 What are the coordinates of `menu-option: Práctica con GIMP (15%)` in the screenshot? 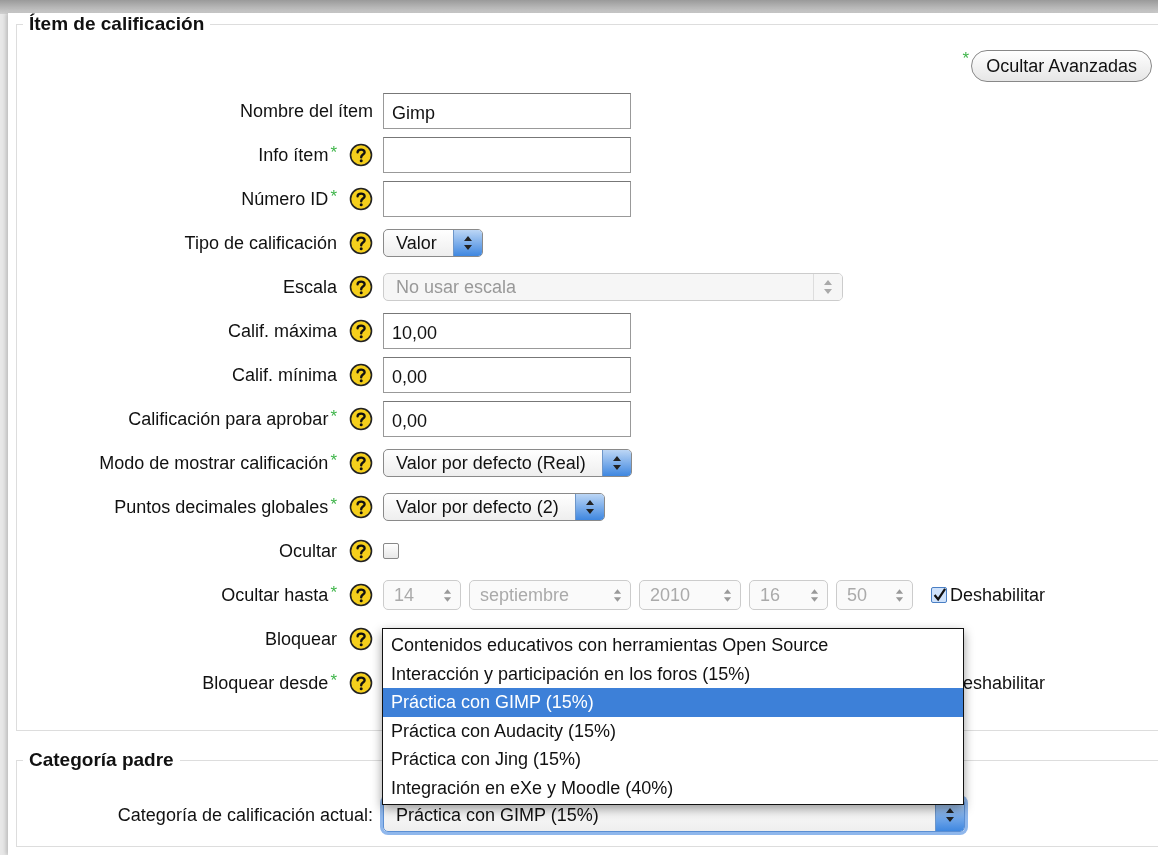 It's located at (673, 702).